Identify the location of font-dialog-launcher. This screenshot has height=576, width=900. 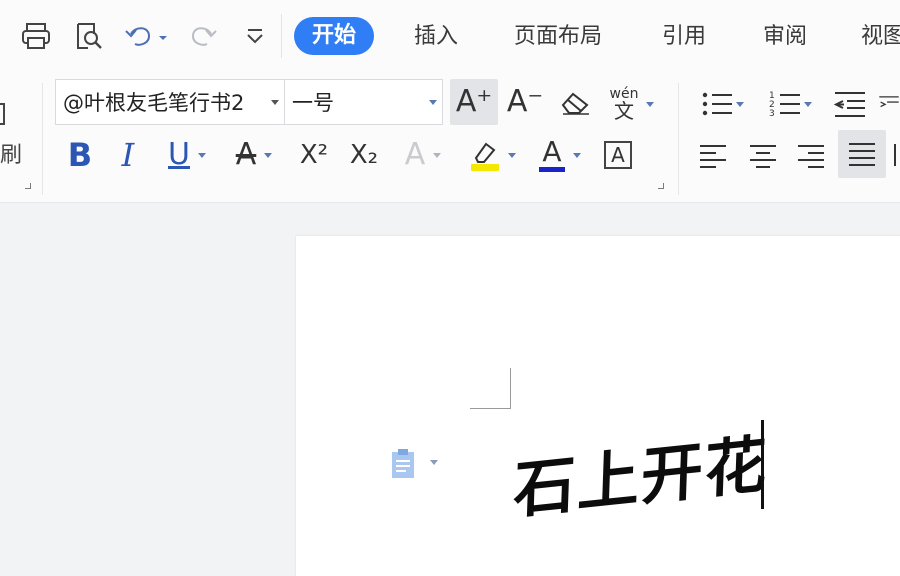
(661, 186).